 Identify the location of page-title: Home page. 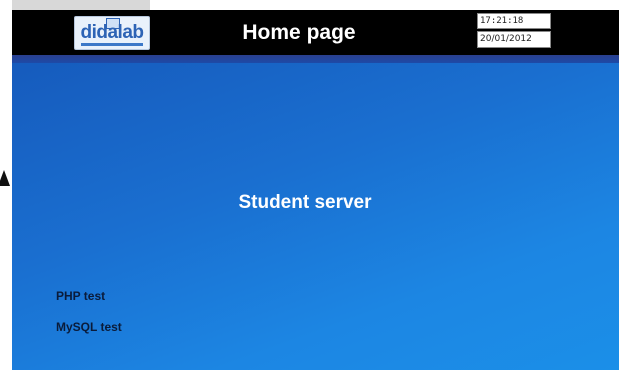
(299, 32).